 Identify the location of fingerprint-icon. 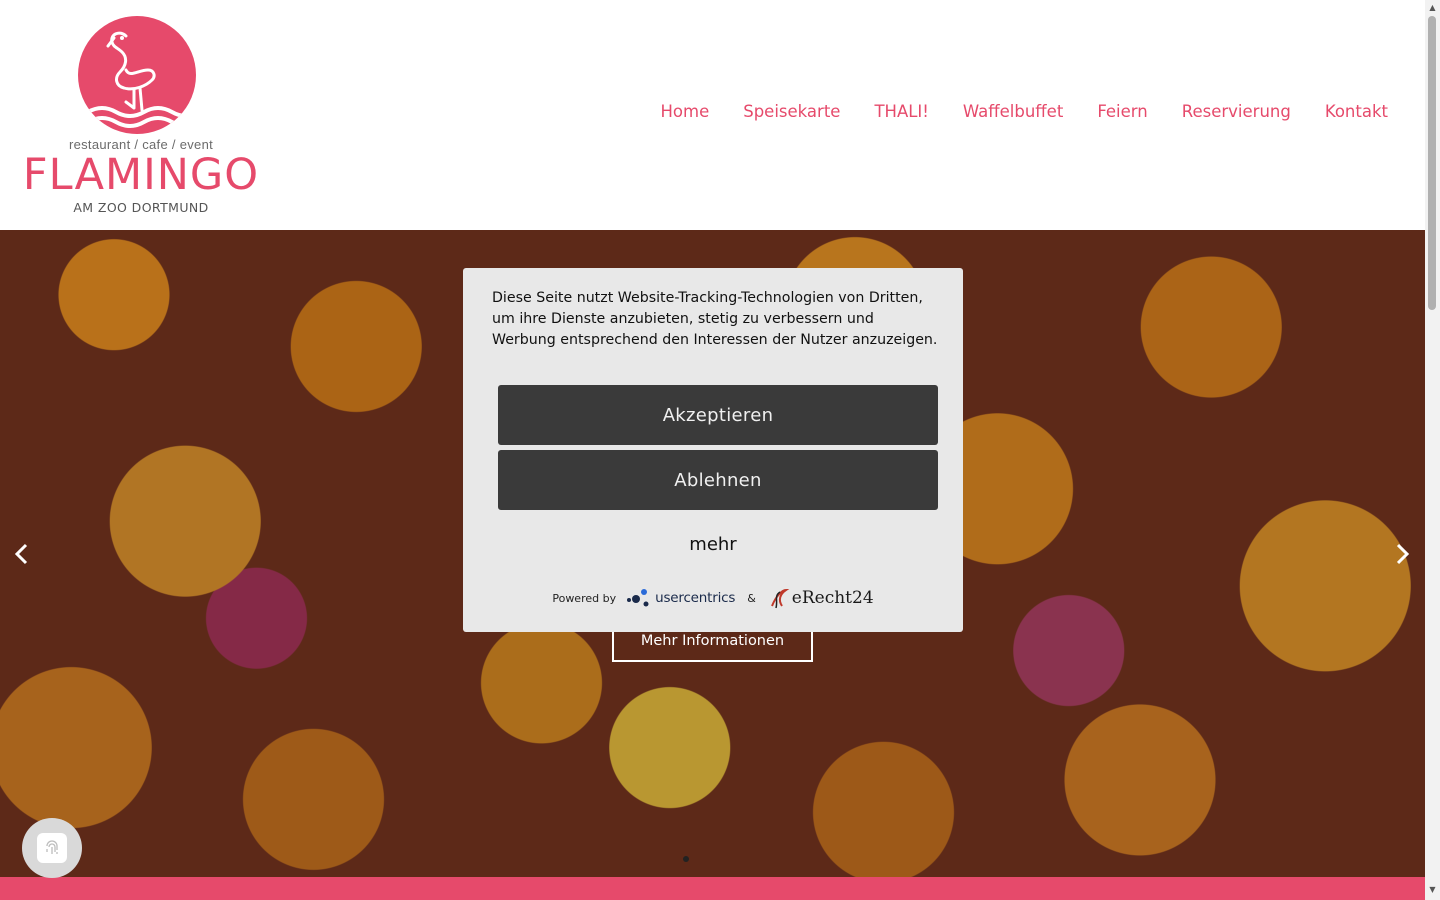
(52, 848).